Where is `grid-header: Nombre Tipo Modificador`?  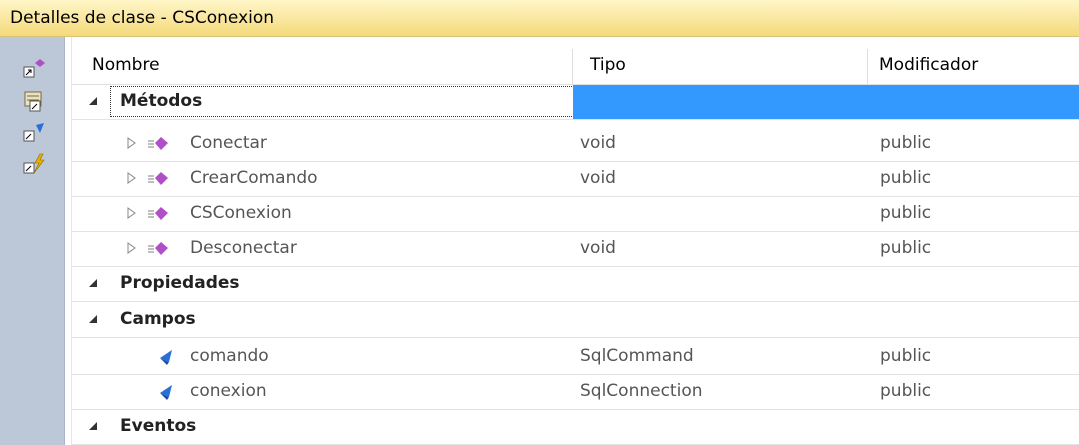
grid-header: Nombre Tipo Modificador is located at coordinates (575, 67).